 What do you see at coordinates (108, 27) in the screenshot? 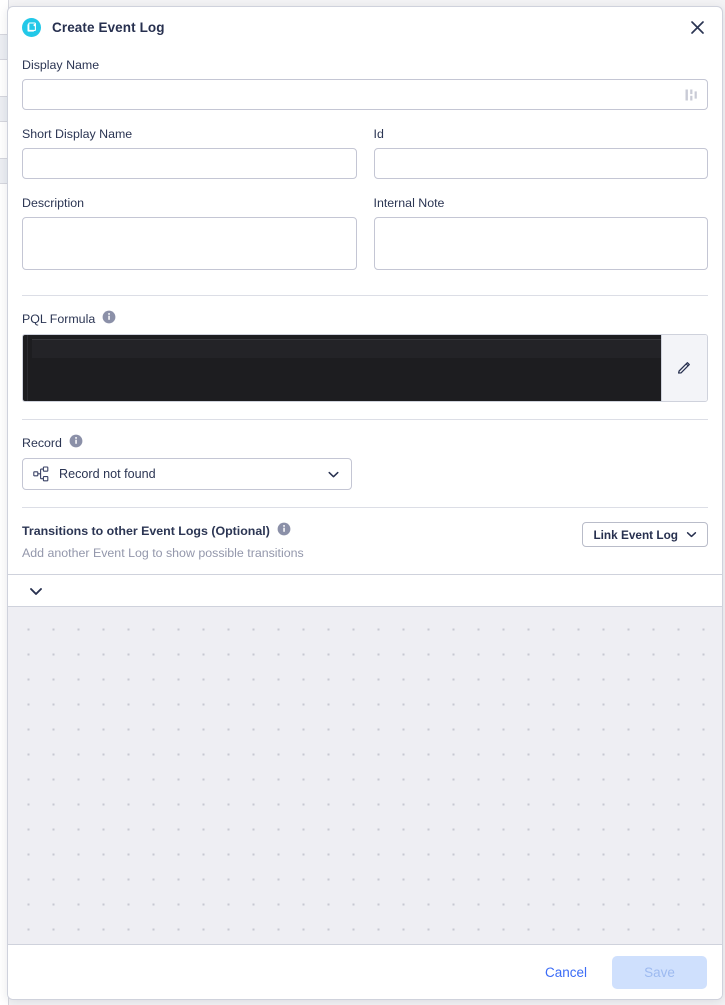
I see `dialog-title: Create Event Log` at bounding box center [108, 27].